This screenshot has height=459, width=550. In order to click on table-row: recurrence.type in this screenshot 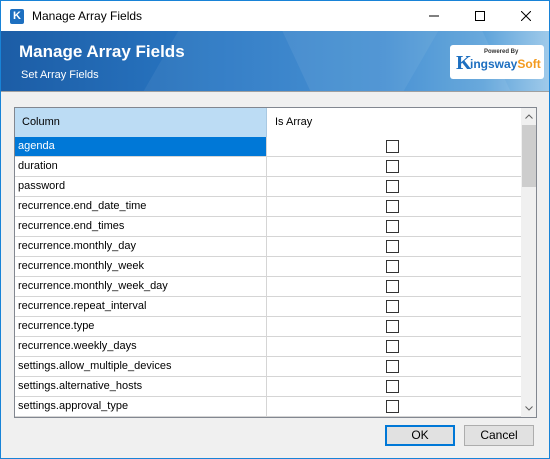, I will do `click(268, 327)`.